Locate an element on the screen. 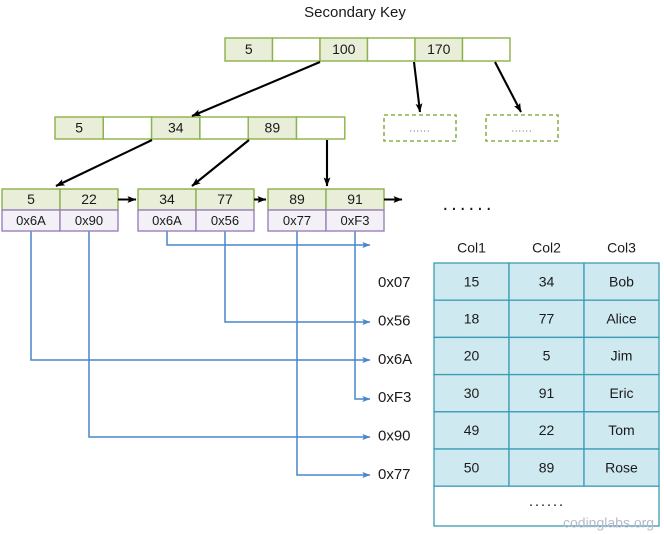 The height and width of the screenshot is (534, 664). watermark-group: codinglabs.org is located at coordinates (608, 523).